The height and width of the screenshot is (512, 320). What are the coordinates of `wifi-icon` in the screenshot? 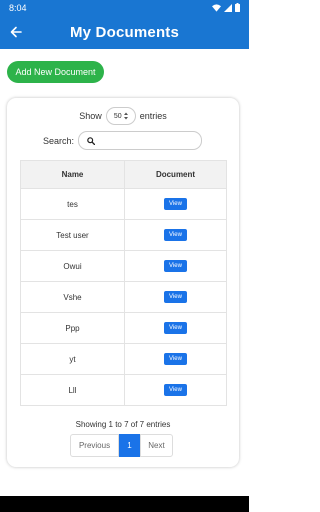 It's located at (216, 7).